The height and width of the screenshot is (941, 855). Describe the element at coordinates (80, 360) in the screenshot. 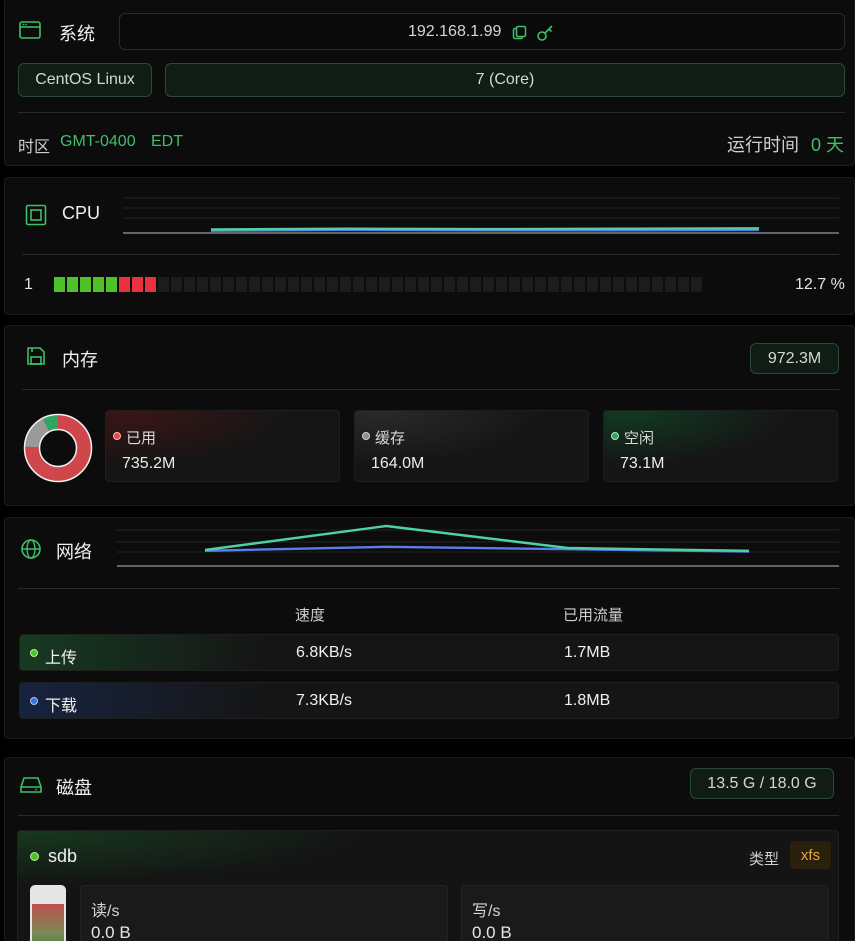

I see `memory-title: 内存` at that location.